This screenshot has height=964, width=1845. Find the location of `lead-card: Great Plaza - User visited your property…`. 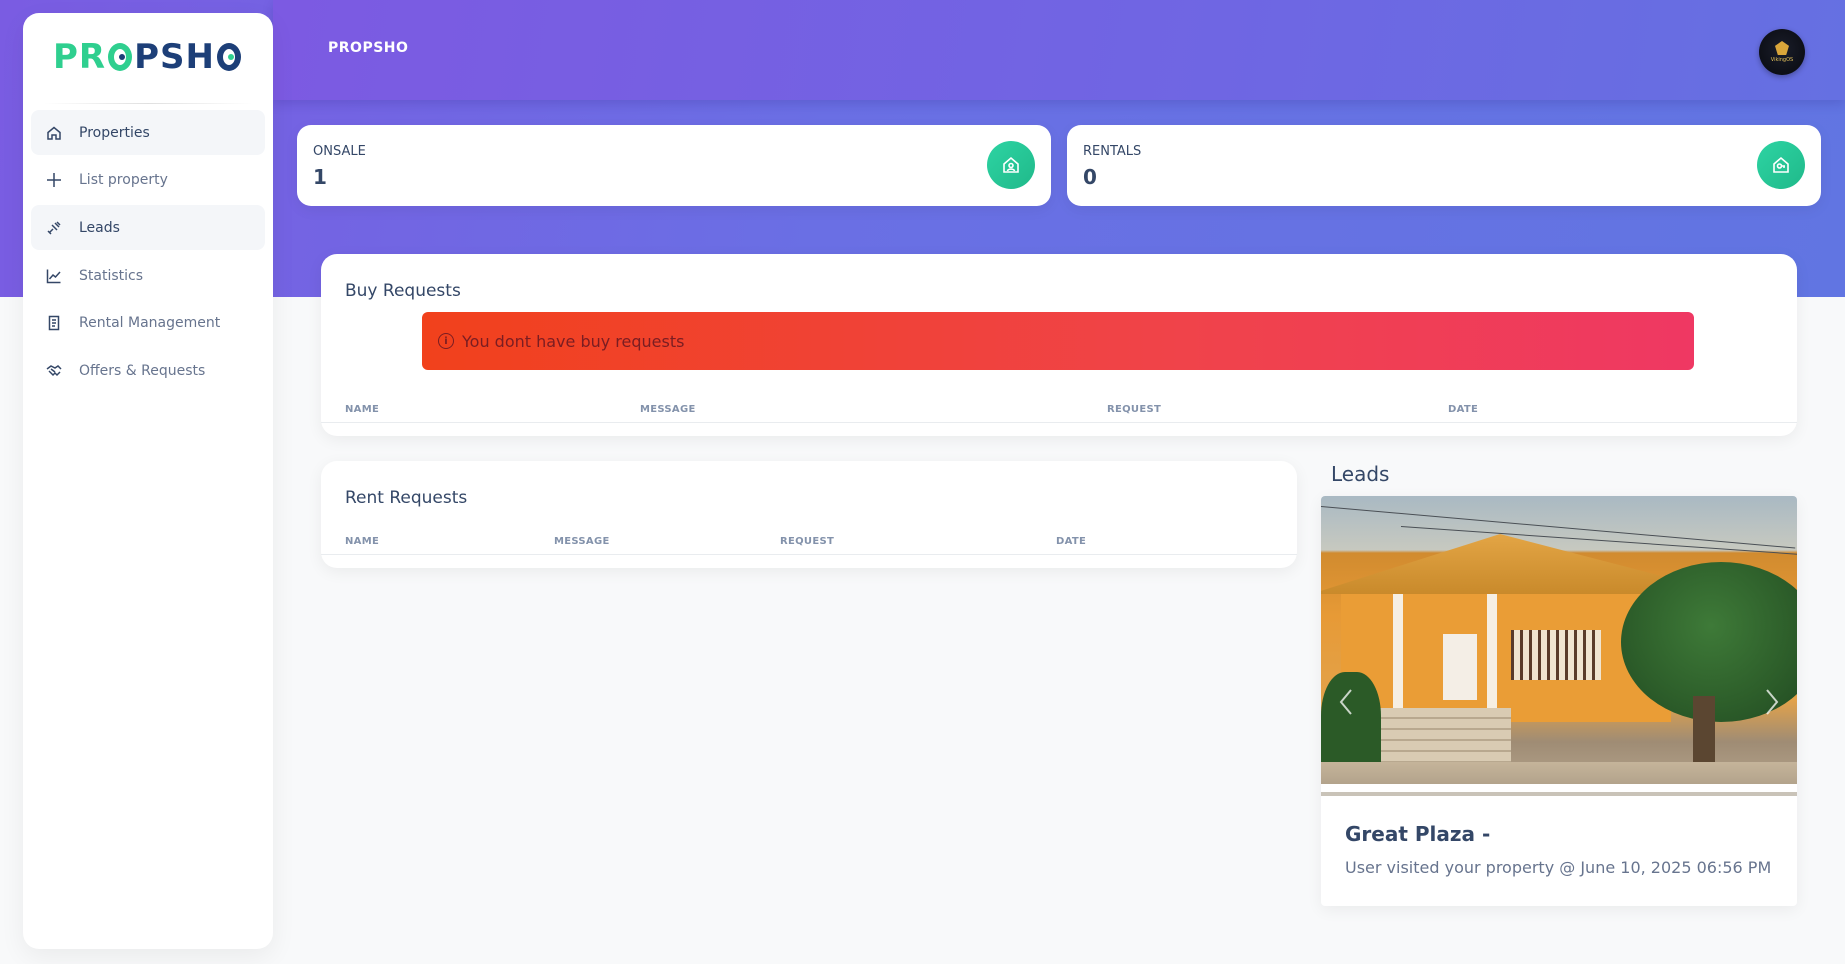

lead-card: Great Plaza - User visited your property… is located at coordinates (1559, 701).